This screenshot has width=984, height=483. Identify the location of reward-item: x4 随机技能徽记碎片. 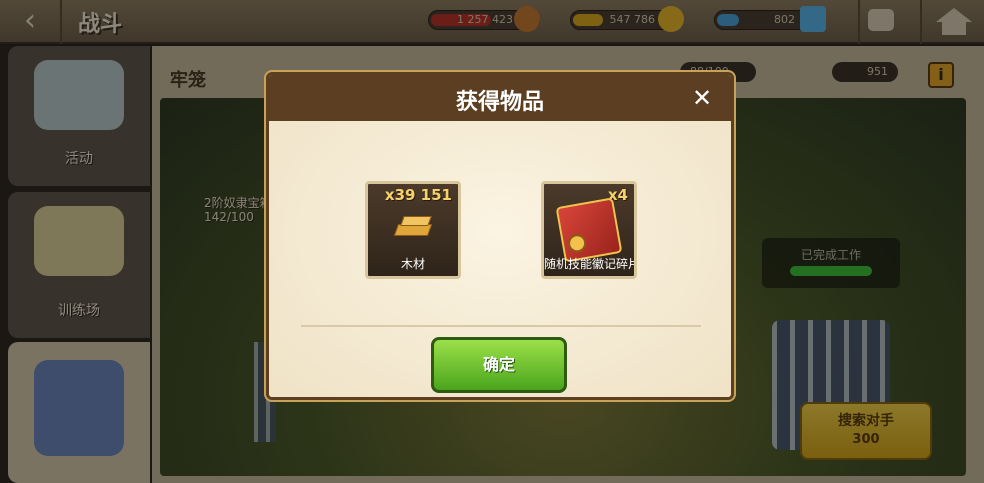
(589, 230).